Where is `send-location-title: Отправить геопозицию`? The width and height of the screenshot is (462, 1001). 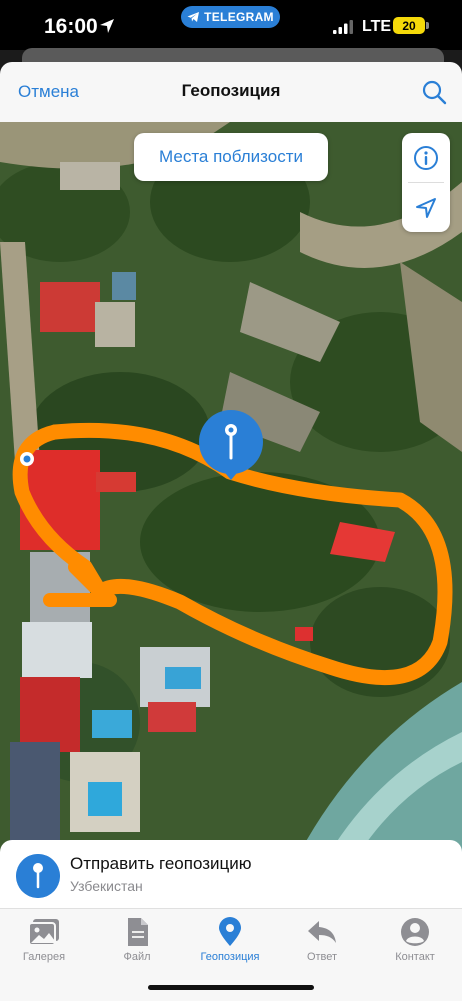 send-location-title: Отправить геопозицию is located at coordinates (161, 863).